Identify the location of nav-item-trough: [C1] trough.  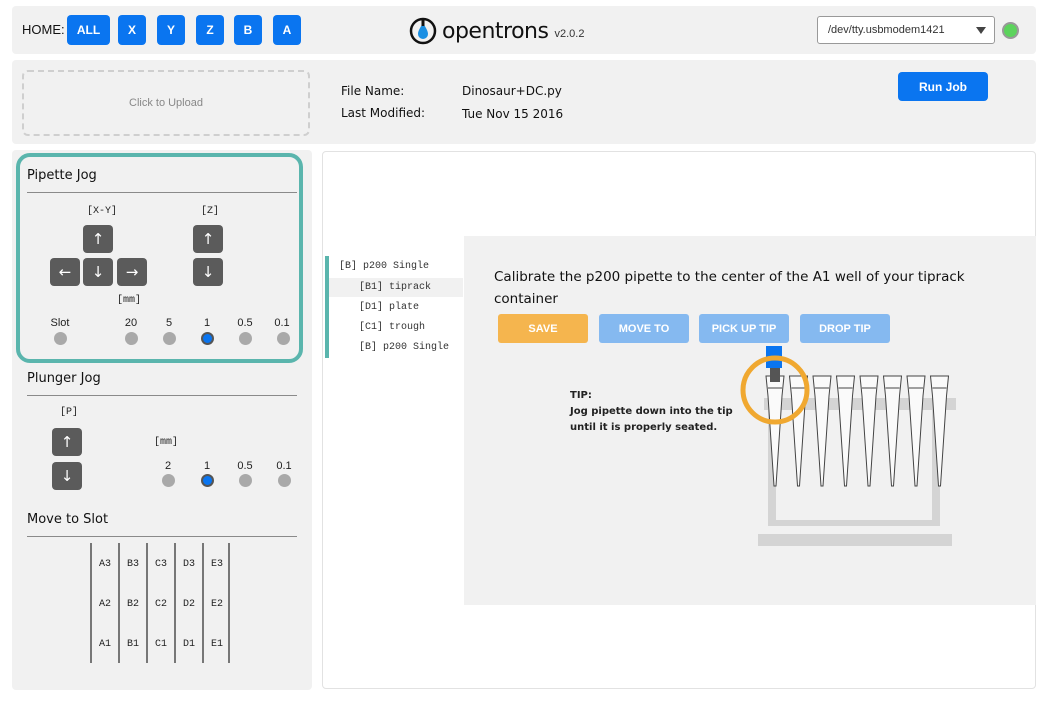
(392, 327).